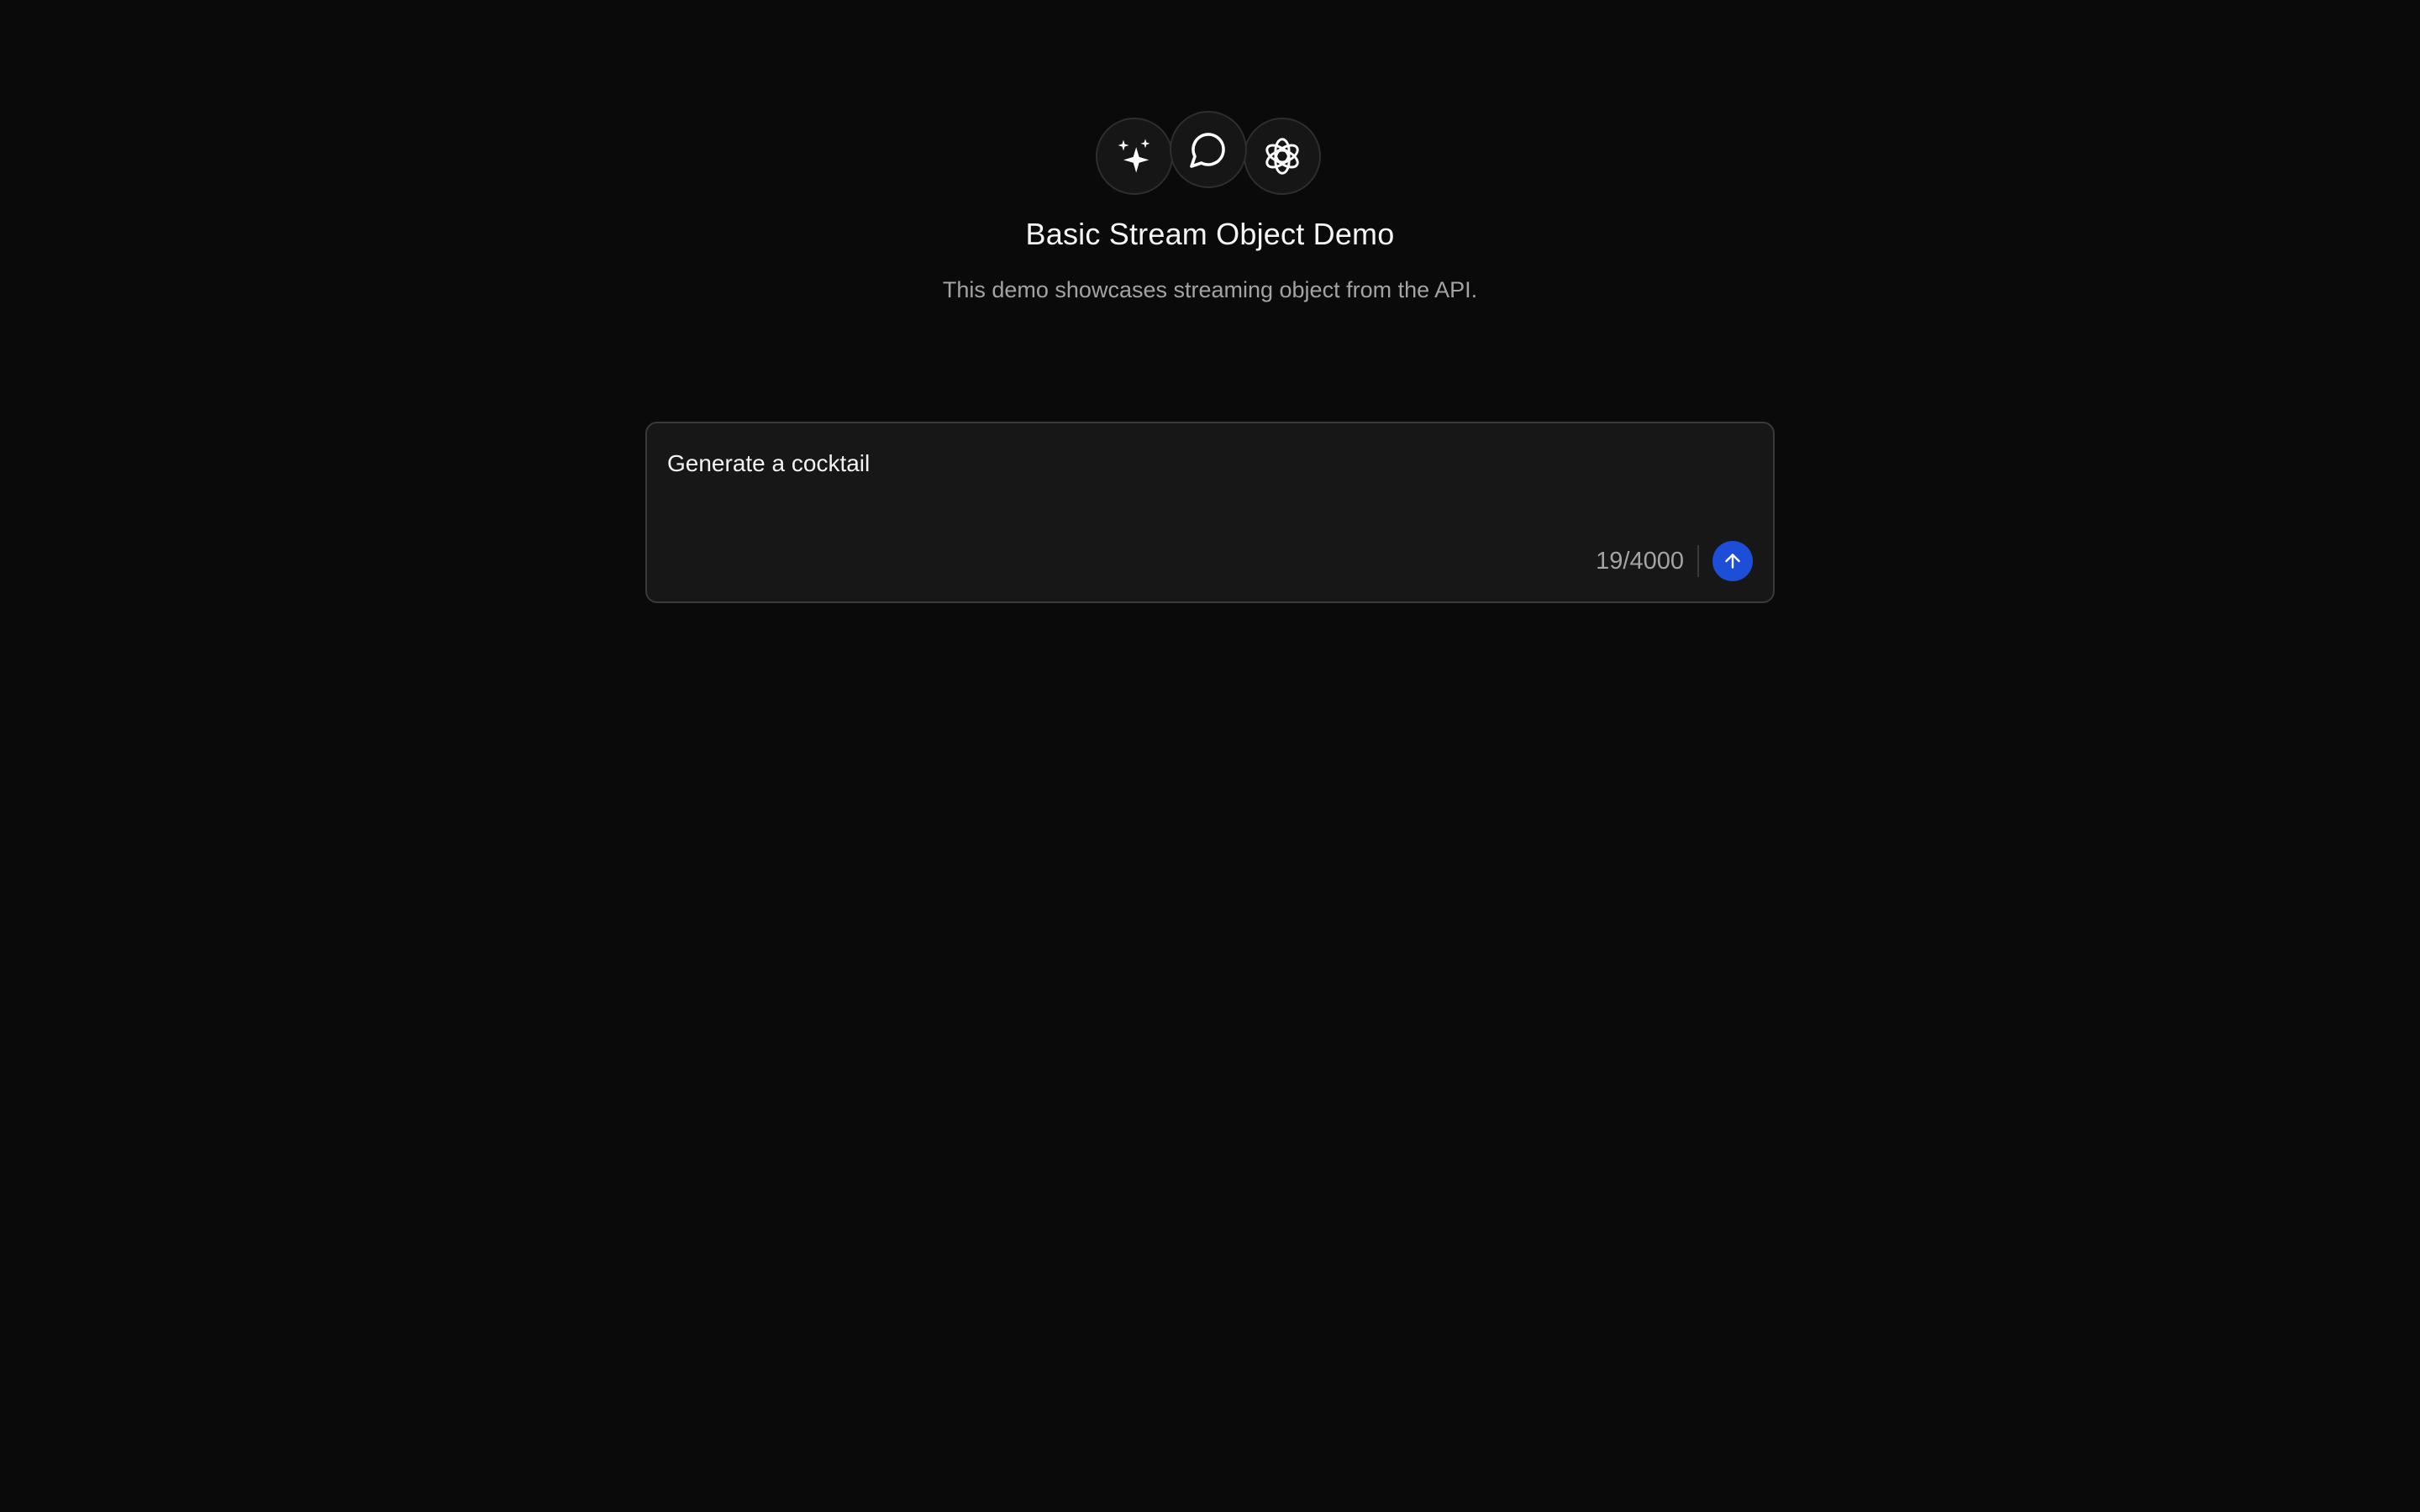 Image resolution: width=2420 pixels, height=1512 pixels. What do you see at coordinates (1209, 495) in the screenshot?
I see `prompt-input: Generate a cocktail` at bounding box center [1209, 495].